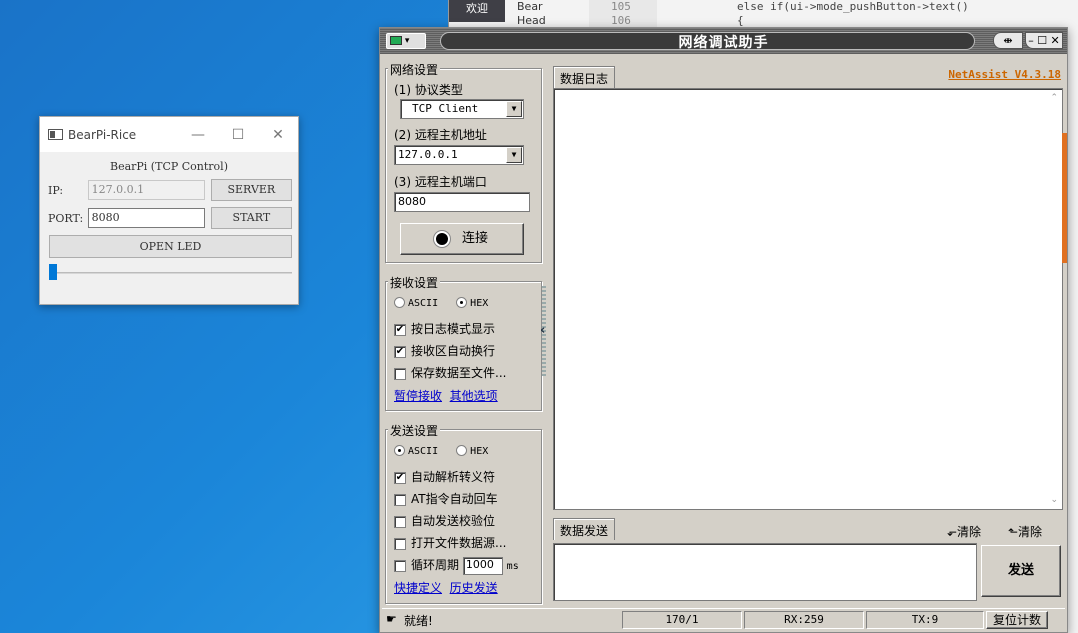 This screenshot has width=1078, height=633. What do you see at coordinates (1030, 532) in the screenshot?
I see `clear-send-label: 清除` at bounding box center [1030, 532].